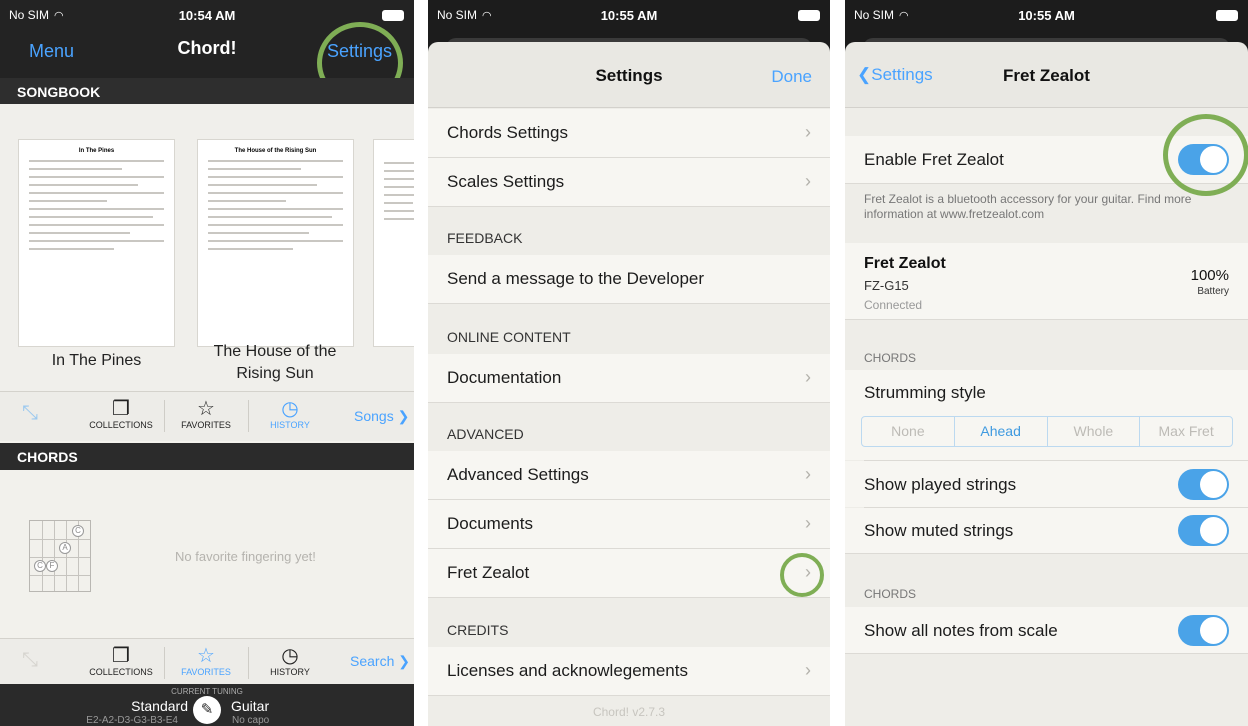 This screenshot has width=1248, height=726. What do you see at coordinates (629, 712) in the screenshot?
I see `version-label: Chord! v2.7.3` at bounding box center [629, 712].